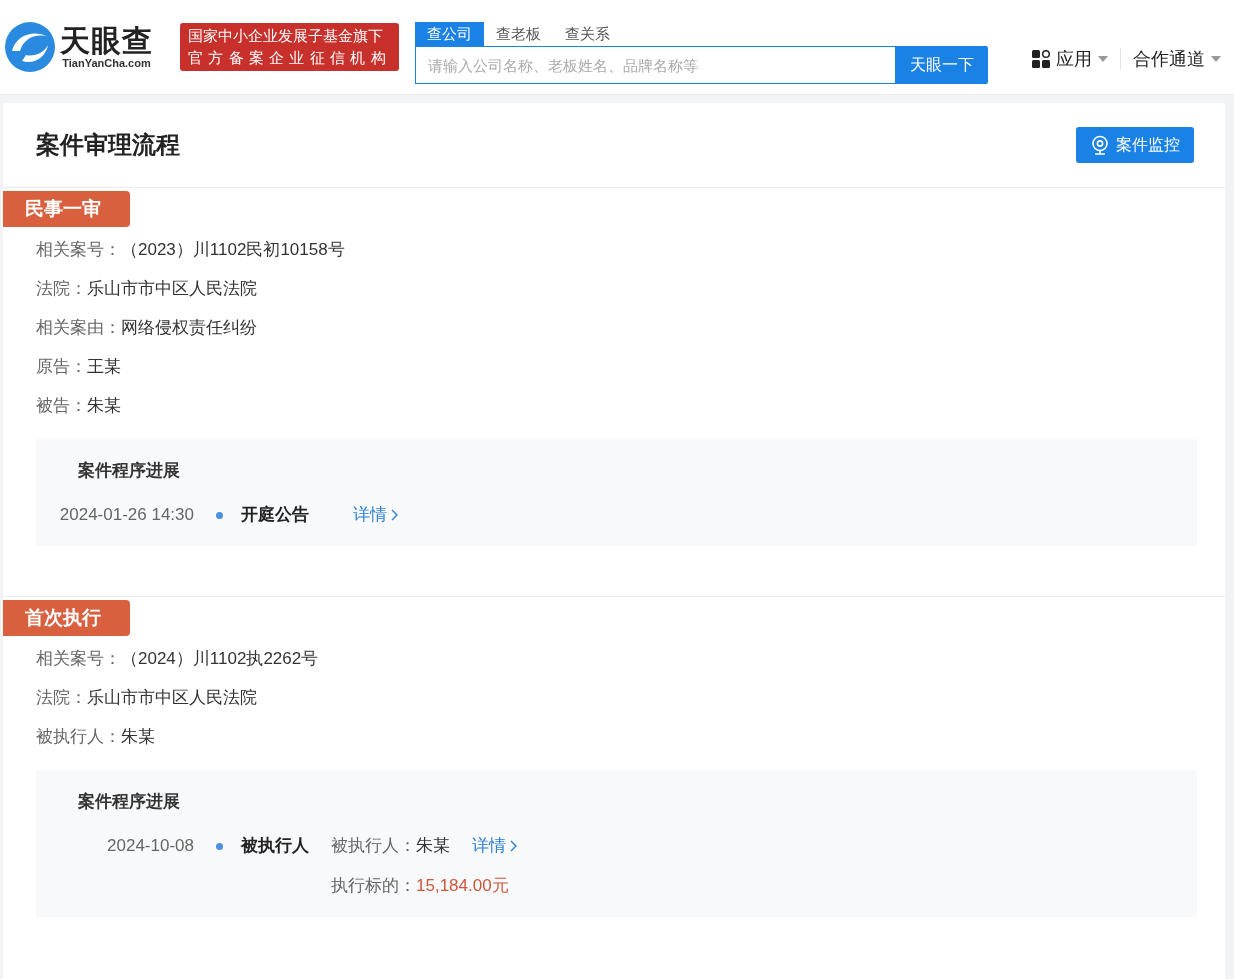 Image resolution: width=1234 pixels, height=979 pixels. I want to click on nav-menu: 应用, so click(1070, 59).